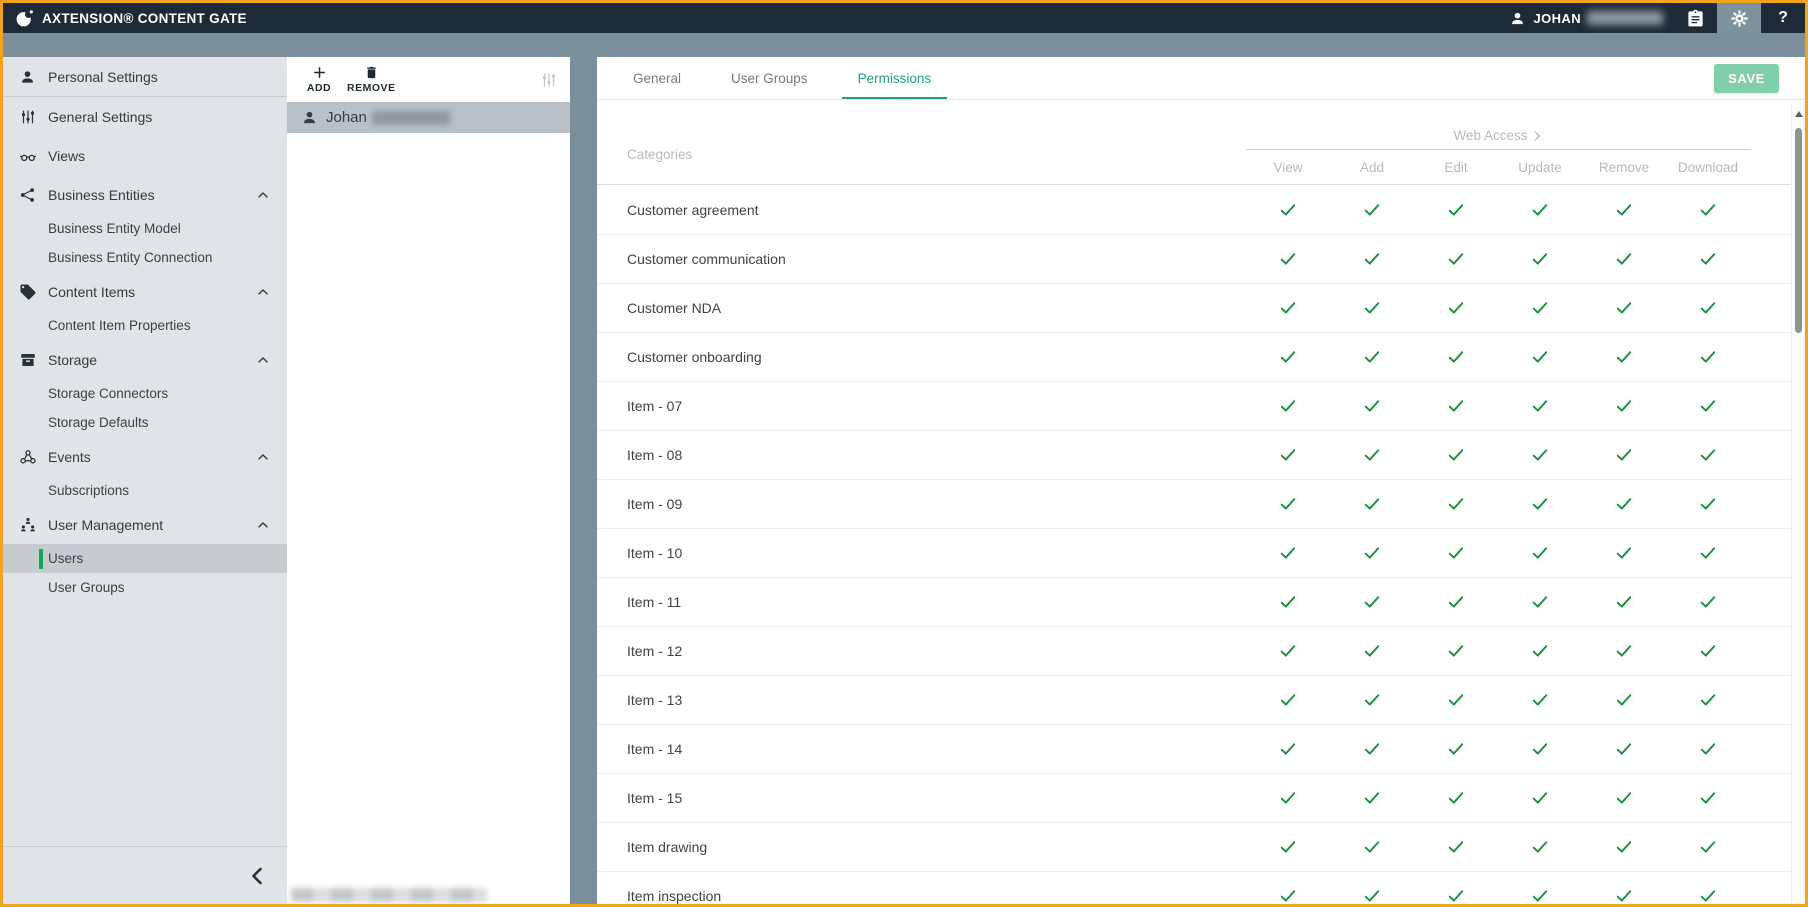 The width and height of the screenshot is (1808, 907). I want to click on sidebar-item-business-entity-connection: Business Entity Connection, so click(145, 257).